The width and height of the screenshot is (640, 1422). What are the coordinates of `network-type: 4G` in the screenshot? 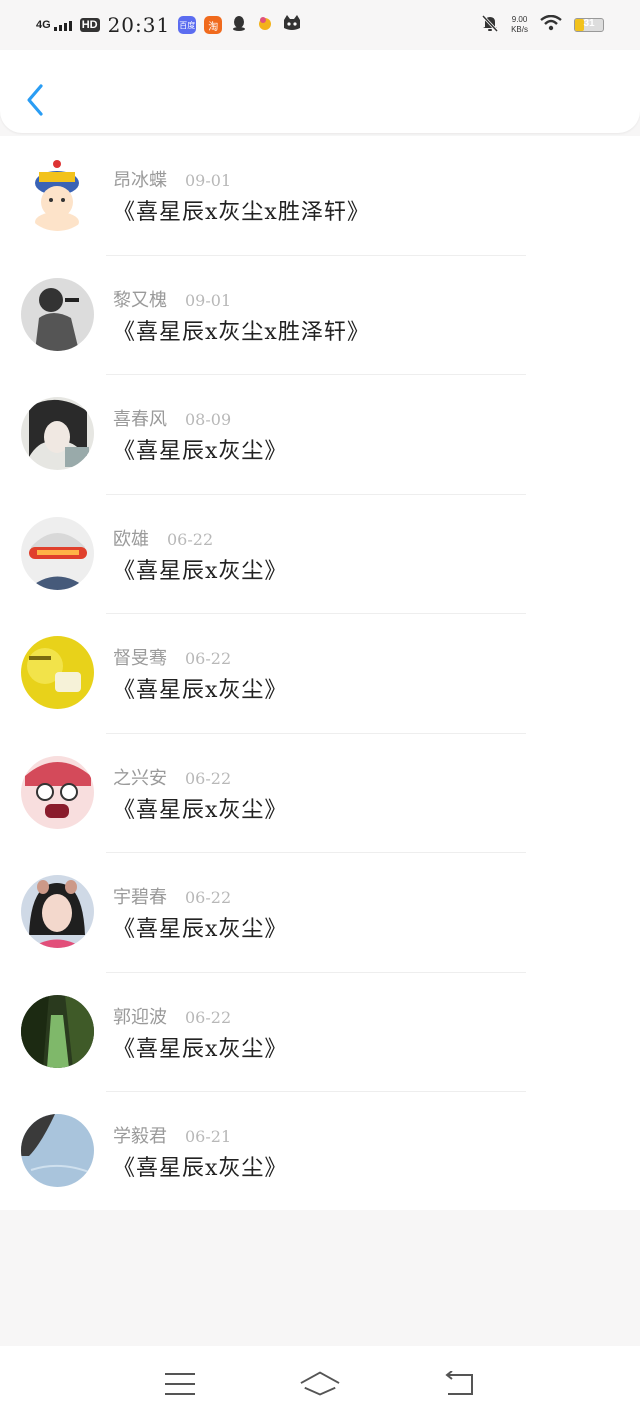 It's located at (43, 25).